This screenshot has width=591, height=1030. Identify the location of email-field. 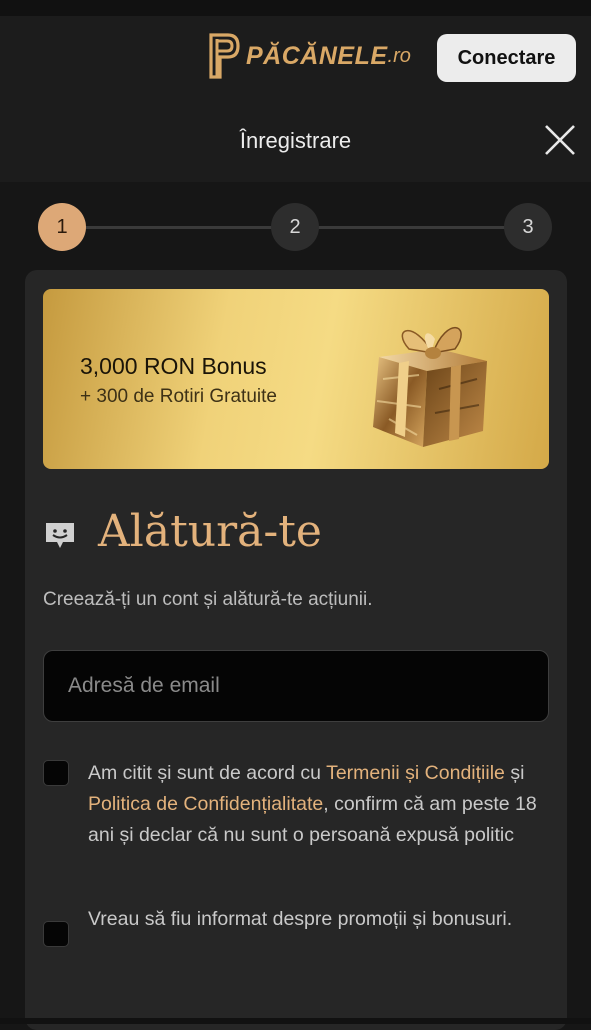
(296, 686).